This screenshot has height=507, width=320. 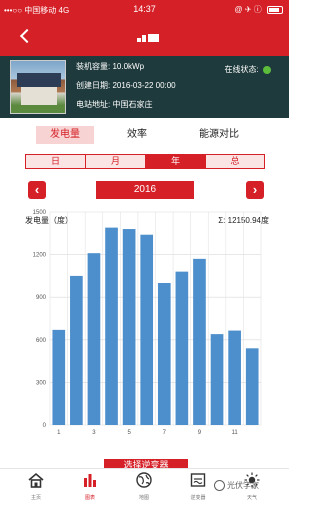 I want to click on nav-bar, so click(x=144, y=37).